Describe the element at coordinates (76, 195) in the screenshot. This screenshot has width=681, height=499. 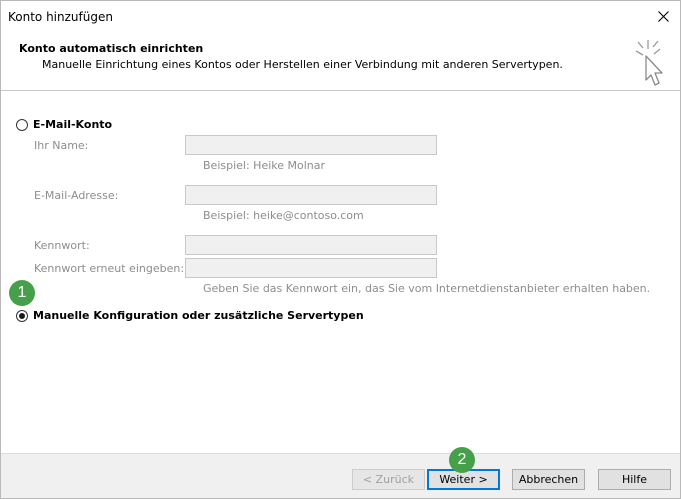
I see `email-label: E-Mail-Adresse:` at that location.